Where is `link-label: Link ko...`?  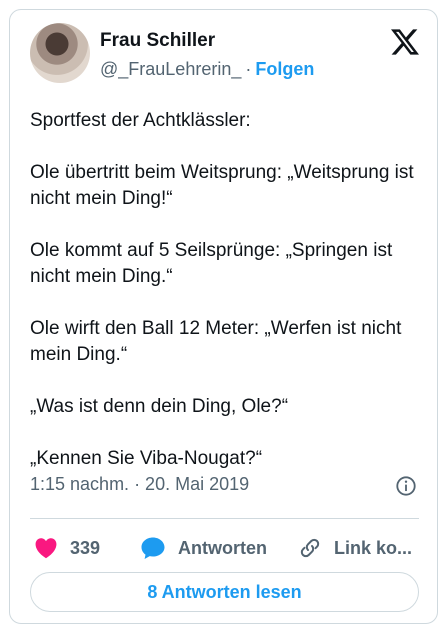 link-label: Link ko... is located at coordinates (373, 547).